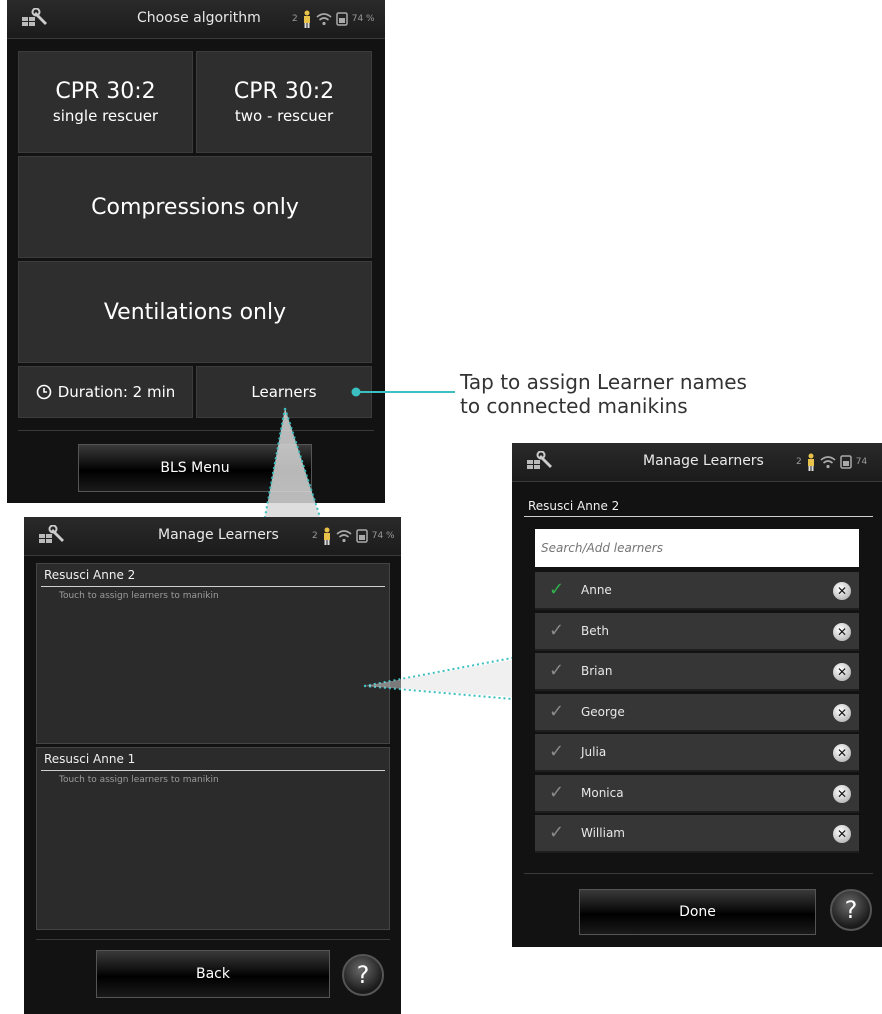 This screenshot has height=1014, width=882. Describe the element at coordinates (697, 713) in the screenshot. I see `learner-row-george: ✓ George ✕` at that location.